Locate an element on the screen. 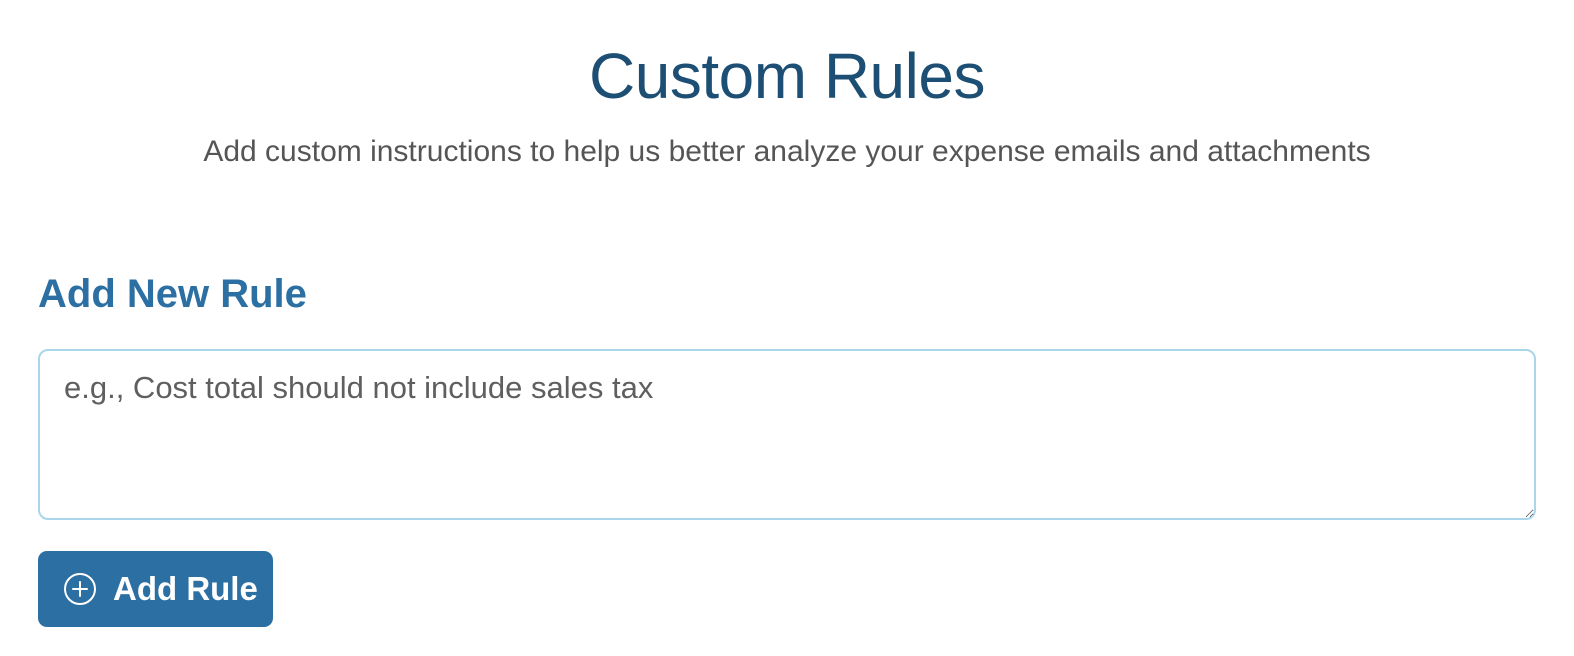 This screenshot has width=1574, height=656. plus-circle-icon is located at coordinates (80, 589).